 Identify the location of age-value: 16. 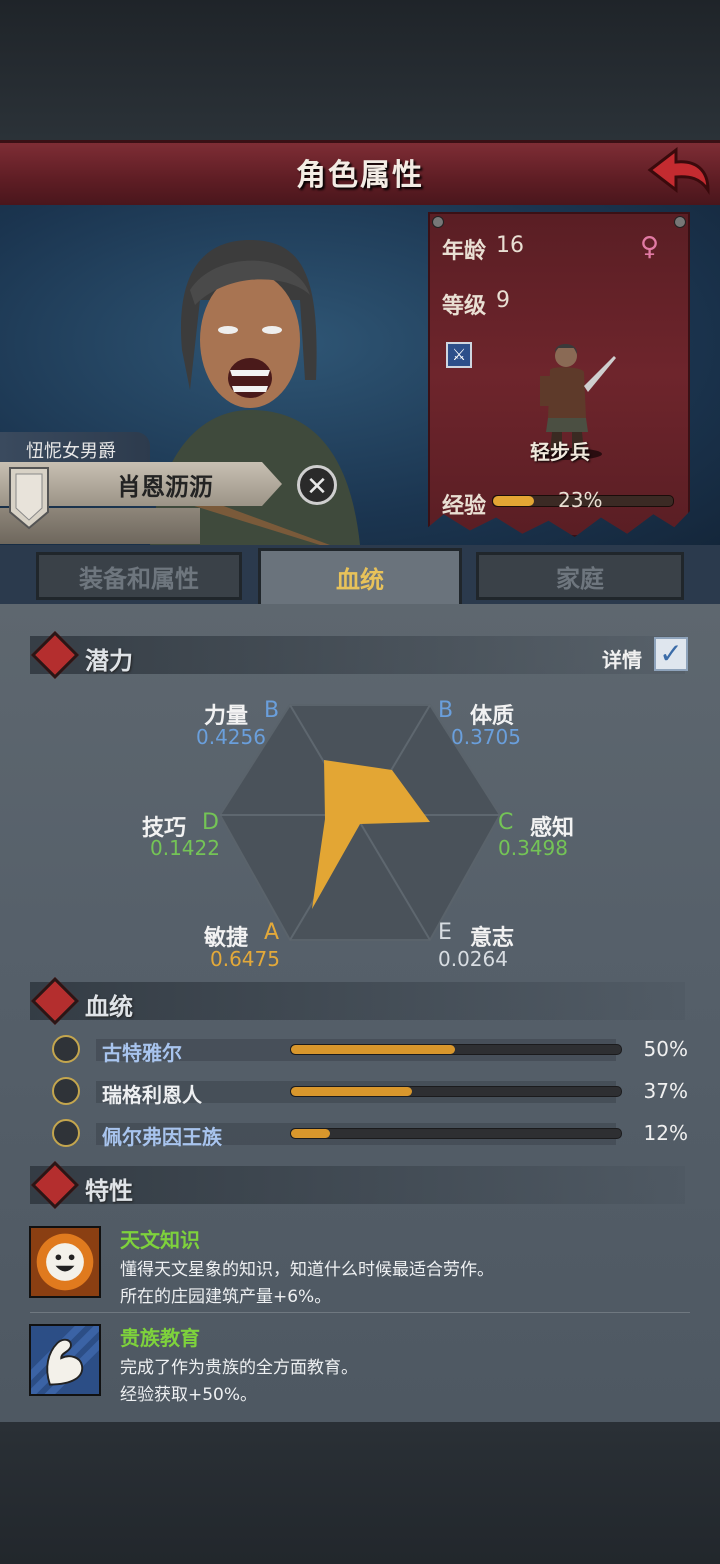
(510, 245).